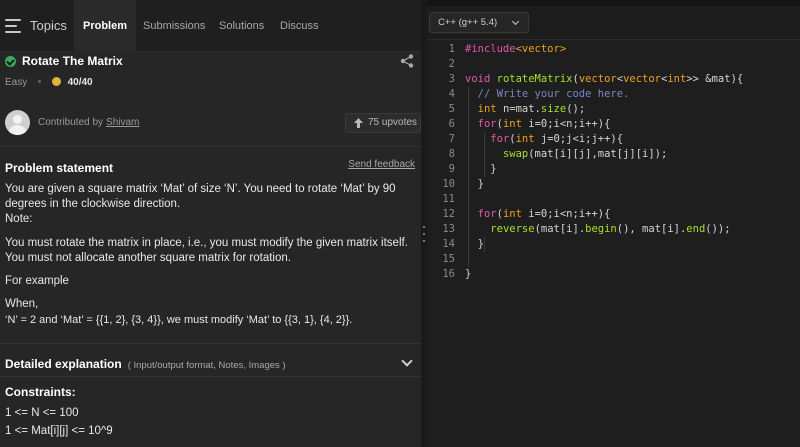 The image size is (800, 447). What do you see at coordinates (14, 26) in the screenshot?
I see `menu-icon` at bounding box center [14, 26].